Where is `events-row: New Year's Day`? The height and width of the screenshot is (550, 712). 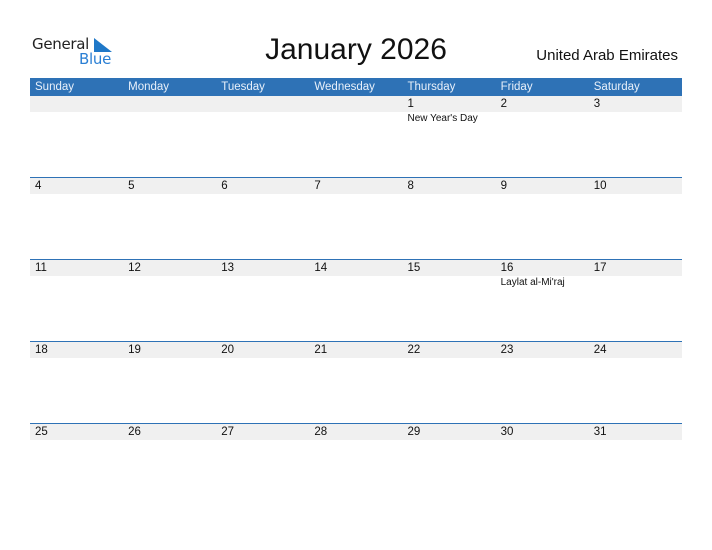
events-row: New Year's Day is located at coordinates (356, 119).